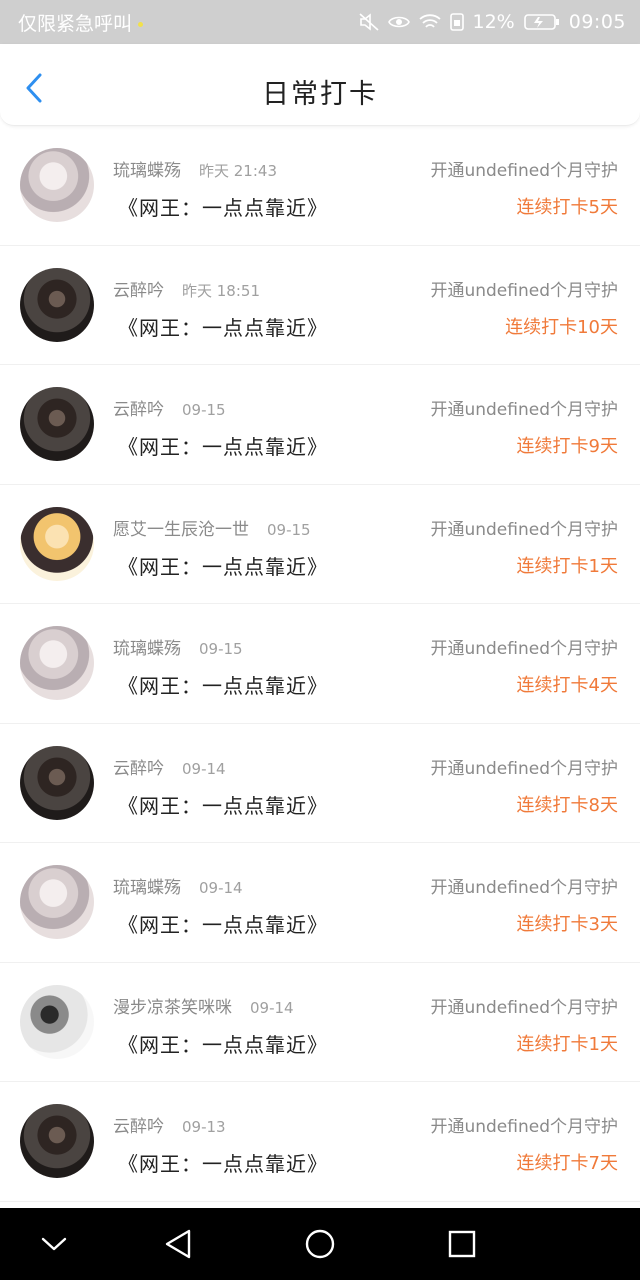  What do you see at coordinates (597, 22) in the screenshot?
I see `status-time: 09:05` at bounding box center [597, 22].